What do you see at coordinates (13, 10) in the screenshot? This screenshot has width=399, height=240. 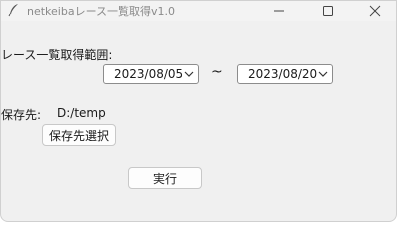 I see `feather-icon` at bounding box center [13, 10].